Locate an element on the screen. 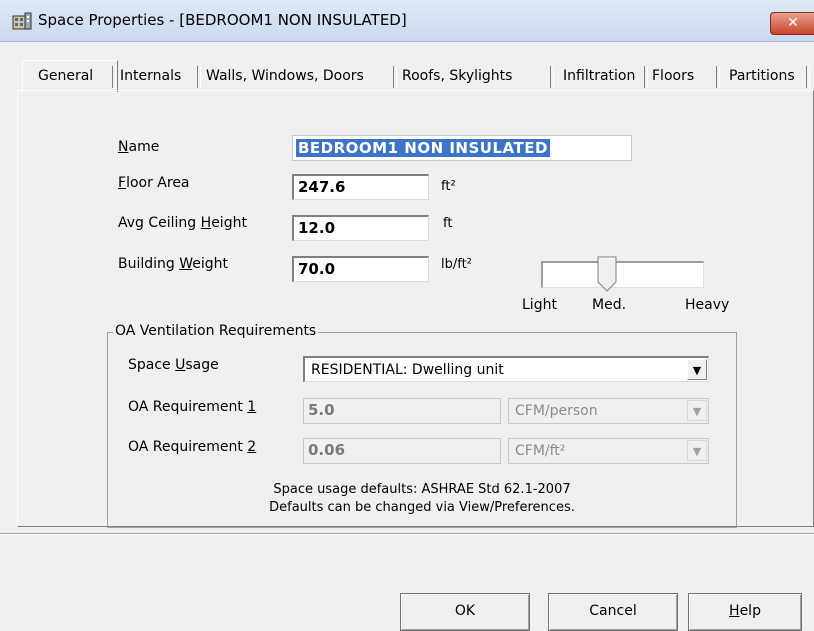 The width and height of the screenshot is (814, 631). building-weight-label: Building Weight is located at coordinates (173, 264).